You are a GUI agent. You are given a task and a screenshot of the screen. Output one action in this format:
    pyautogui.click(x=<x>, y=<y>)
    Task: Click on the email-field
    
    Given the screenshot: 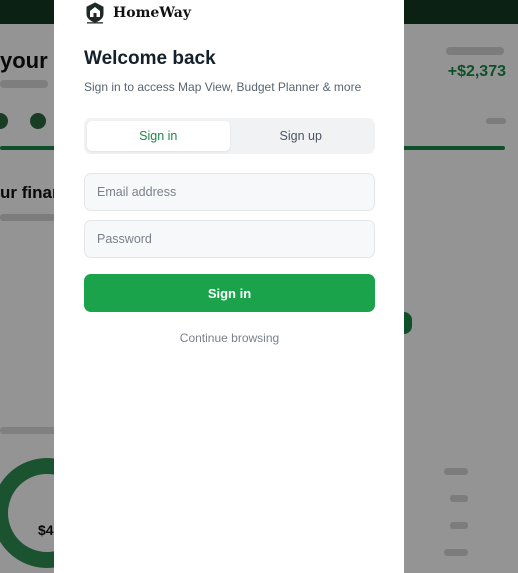 What is the action you would take?
    pyautogui.click(x=229, y=192)
    